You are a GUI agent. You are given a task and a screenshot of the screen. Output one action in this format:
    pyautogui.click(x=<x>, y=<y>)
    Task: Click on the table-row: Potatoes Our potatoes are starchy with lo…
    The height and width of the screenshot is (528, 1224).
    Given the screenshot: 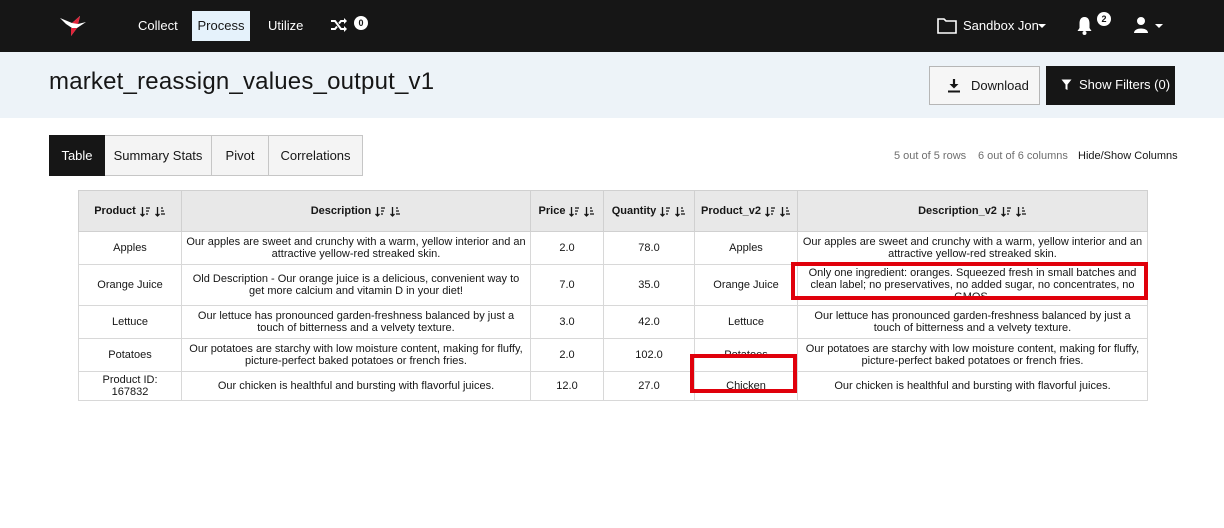 What is the action you would take?
    pyautogui.click(x=613, y=355)
    